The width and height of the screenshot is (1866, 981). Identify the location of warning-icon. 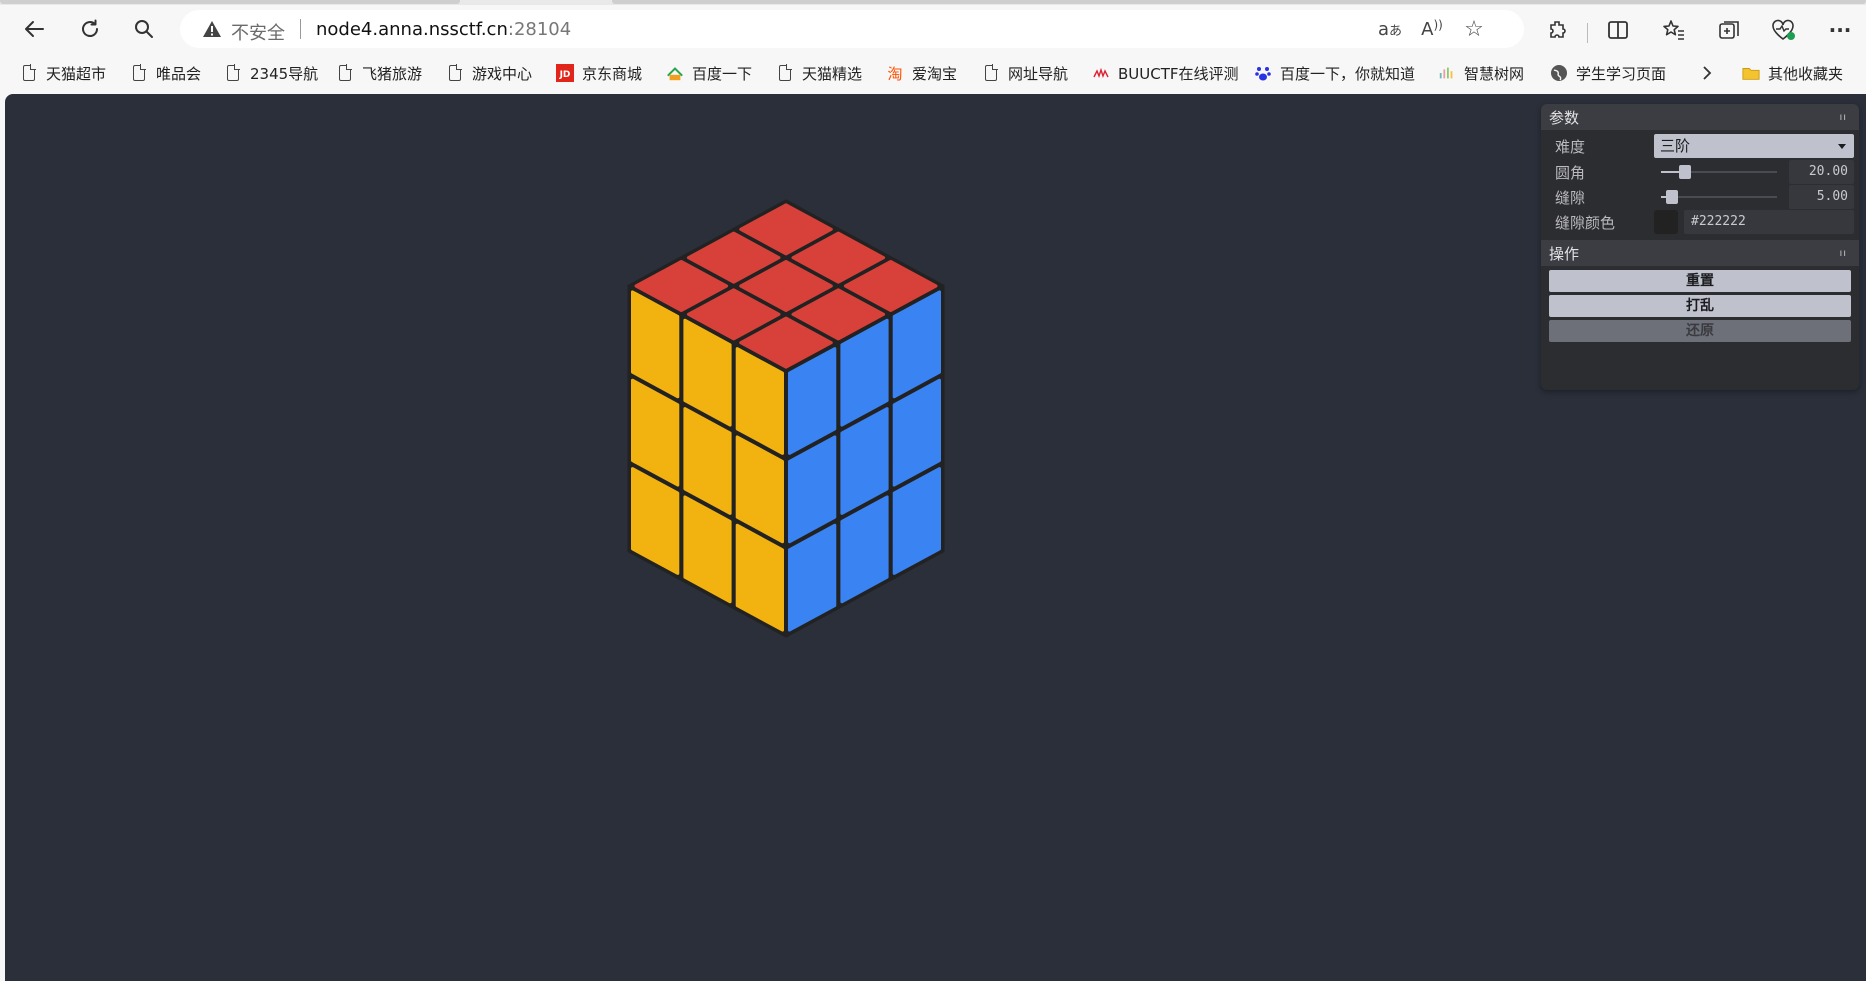
(212, 29).